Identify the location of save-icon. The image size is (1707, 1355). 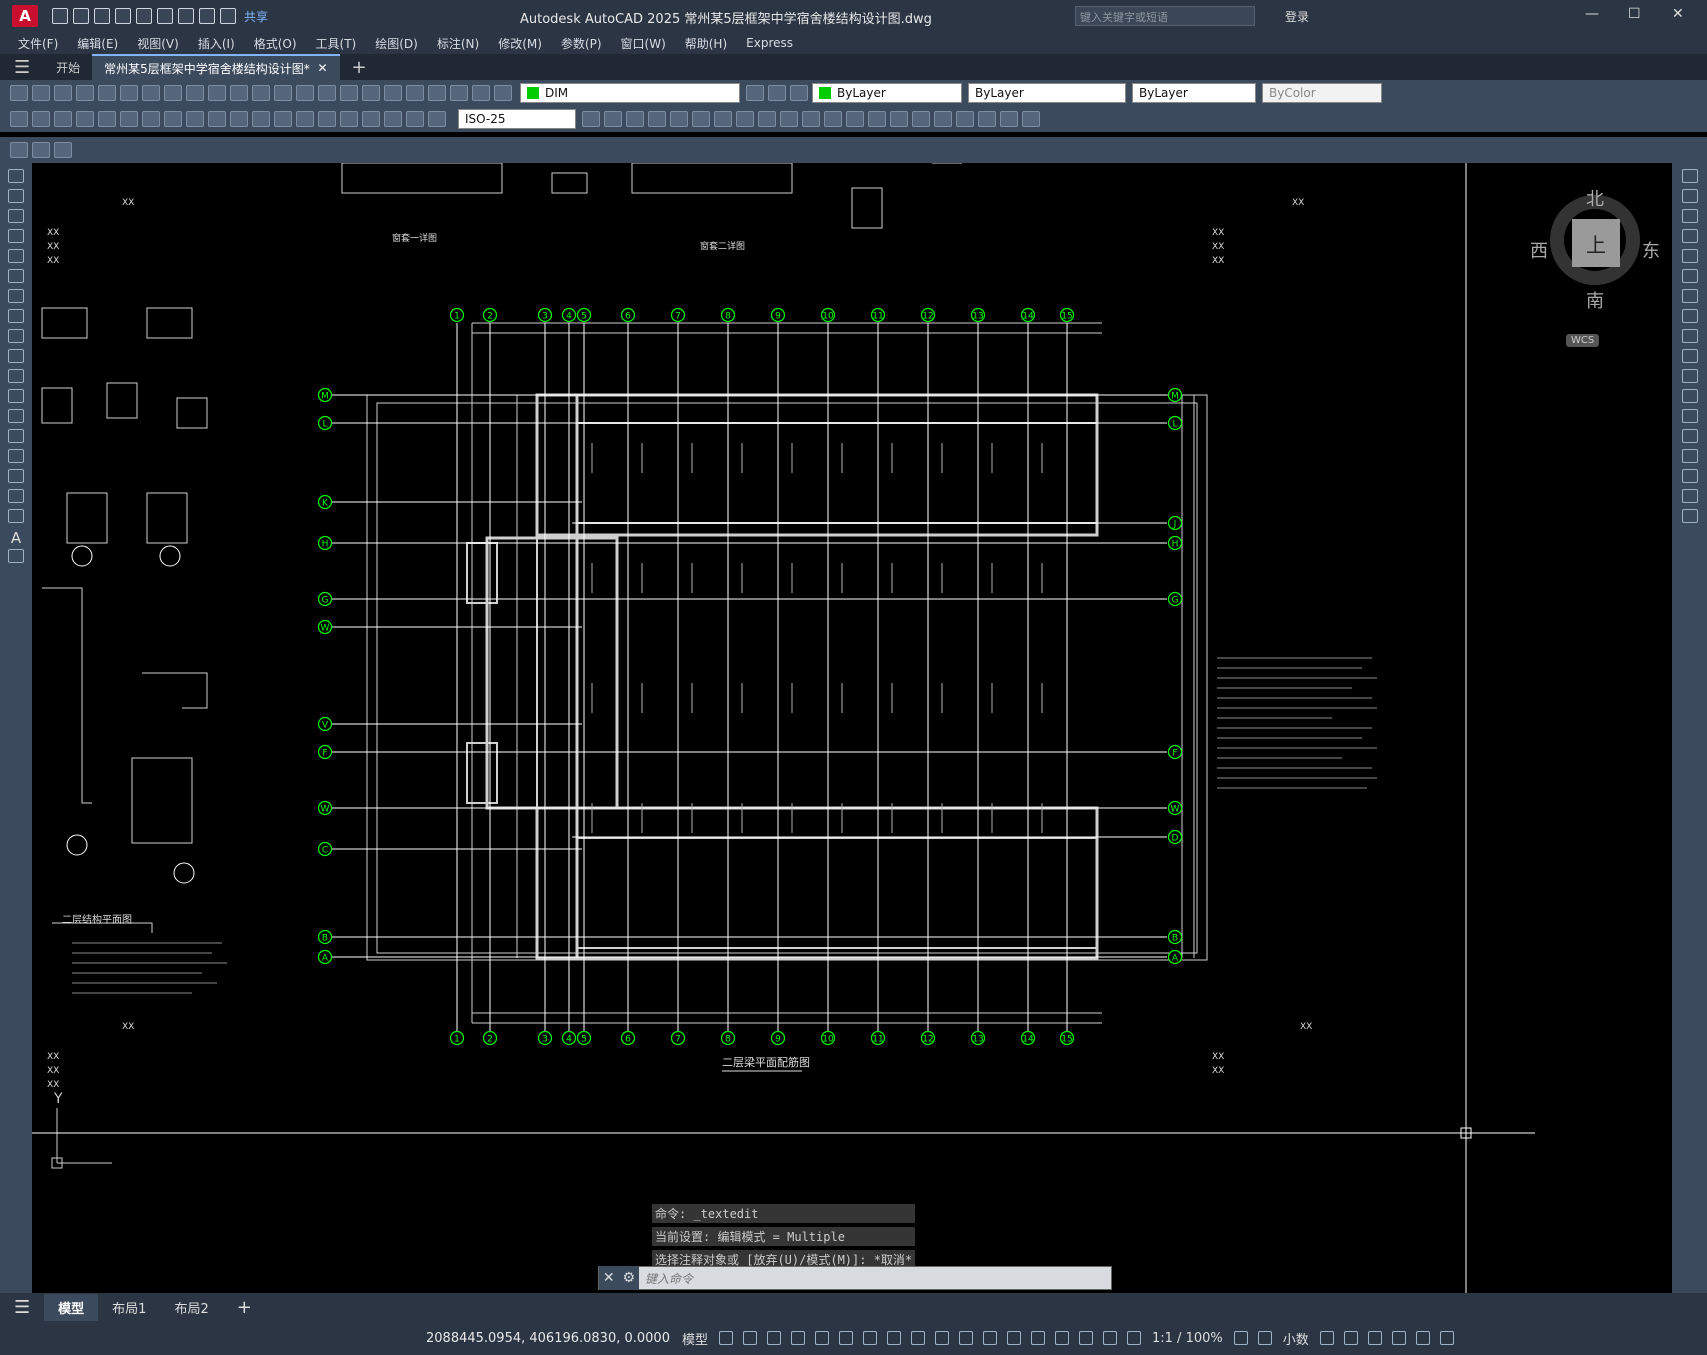
(63, 93).